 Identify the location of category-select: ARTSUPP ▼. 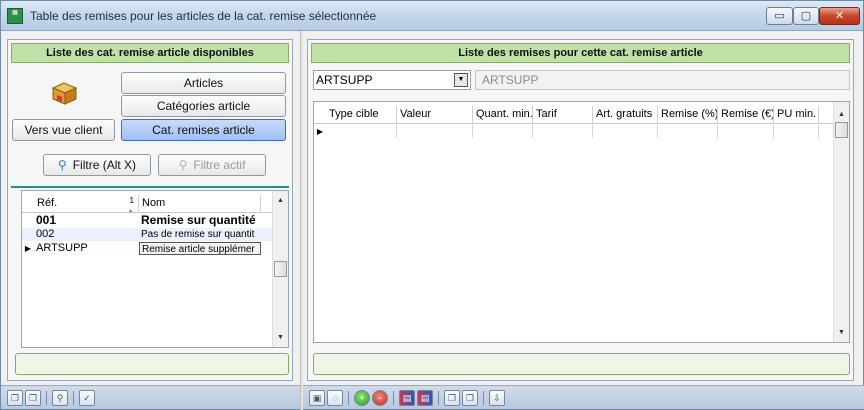
(392, 80).